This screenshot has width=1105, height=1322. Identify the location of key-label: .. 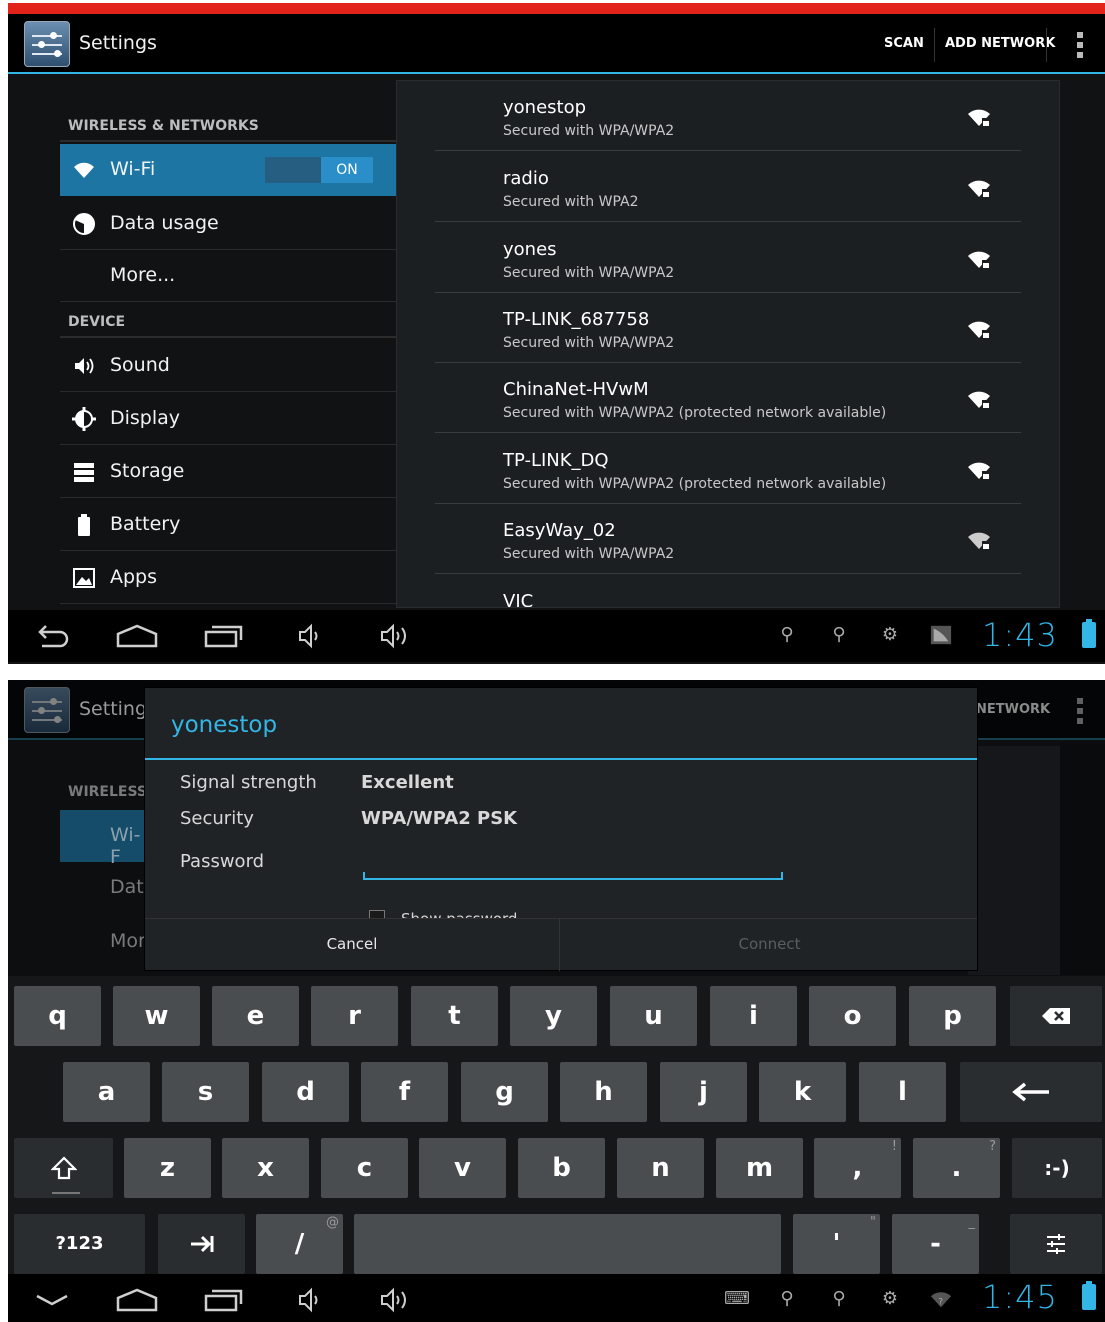
(956, 1168).